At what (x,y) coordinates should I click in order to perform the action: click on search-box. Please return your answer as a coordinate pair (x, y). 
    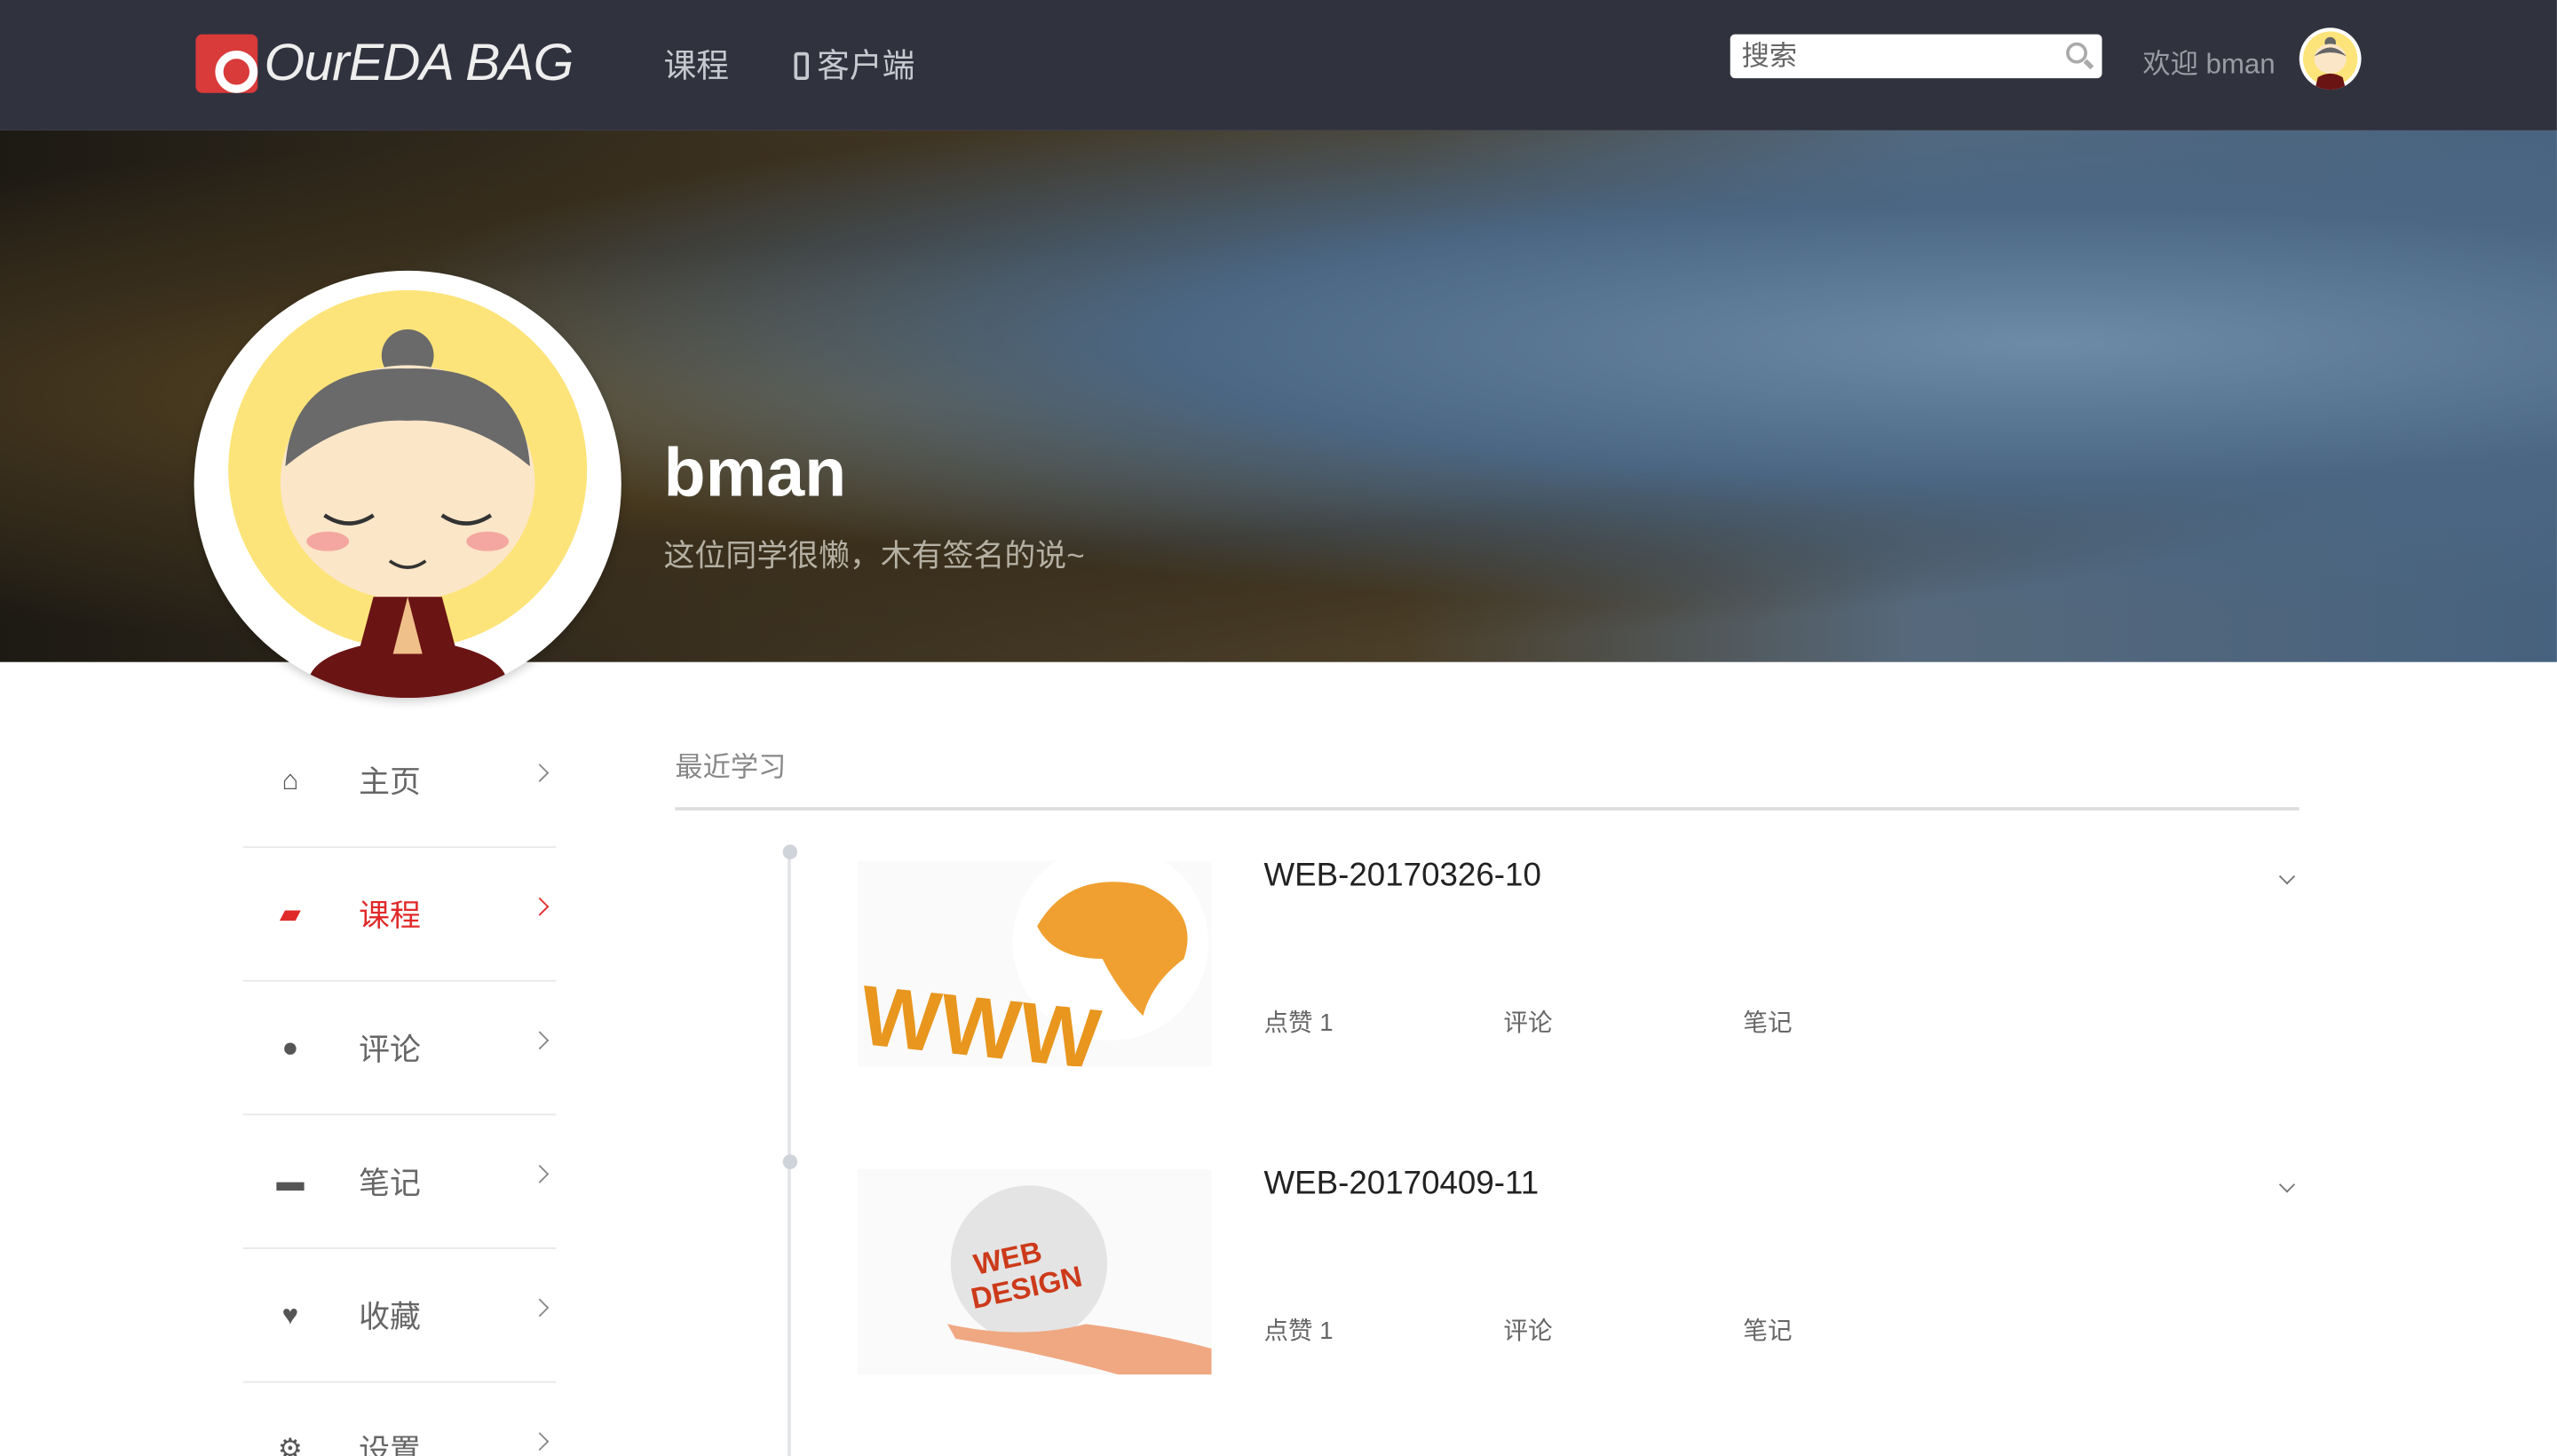
    Looking at the image, I should click on (1916, 56).